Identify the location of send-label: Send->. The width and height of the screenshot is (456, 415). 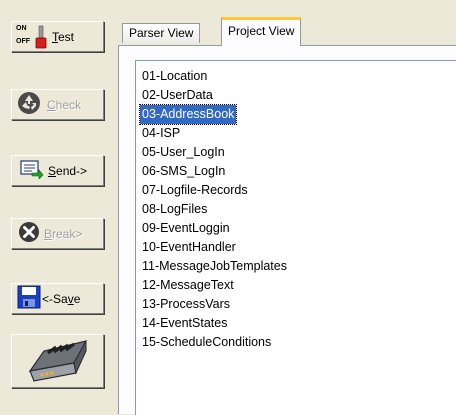
(68, 170).